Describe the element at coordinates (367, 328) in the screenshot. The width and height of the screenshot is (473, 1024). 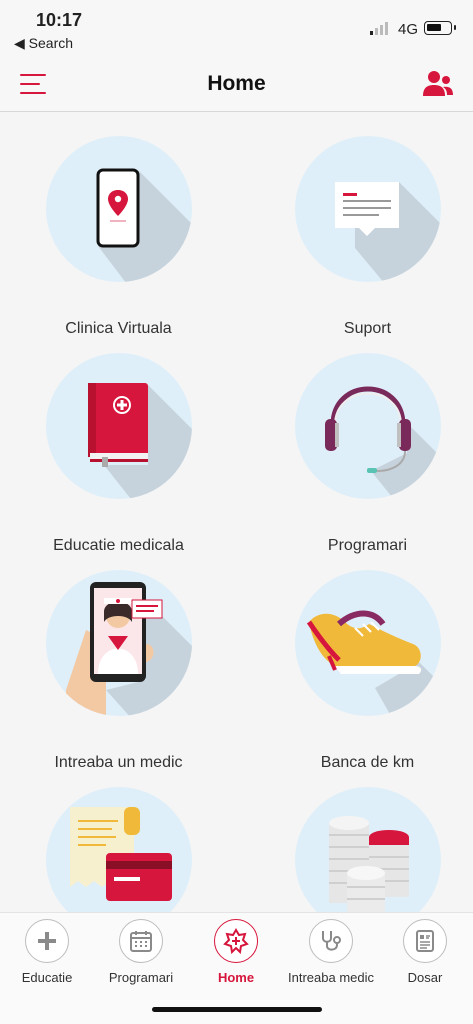
I see `tile-label: Suport` at that location.